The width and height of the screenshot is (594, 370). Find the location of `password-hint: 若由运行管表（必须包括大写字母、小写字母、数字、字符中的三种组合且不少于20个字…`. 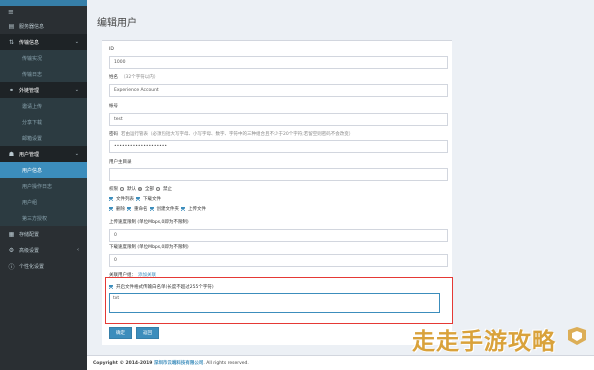

password-hint: 若由运行管表（必须包括大写字母、小写字母、数字、字符中的三种组合且不少于20个字… is located at coordinates (237, 134).